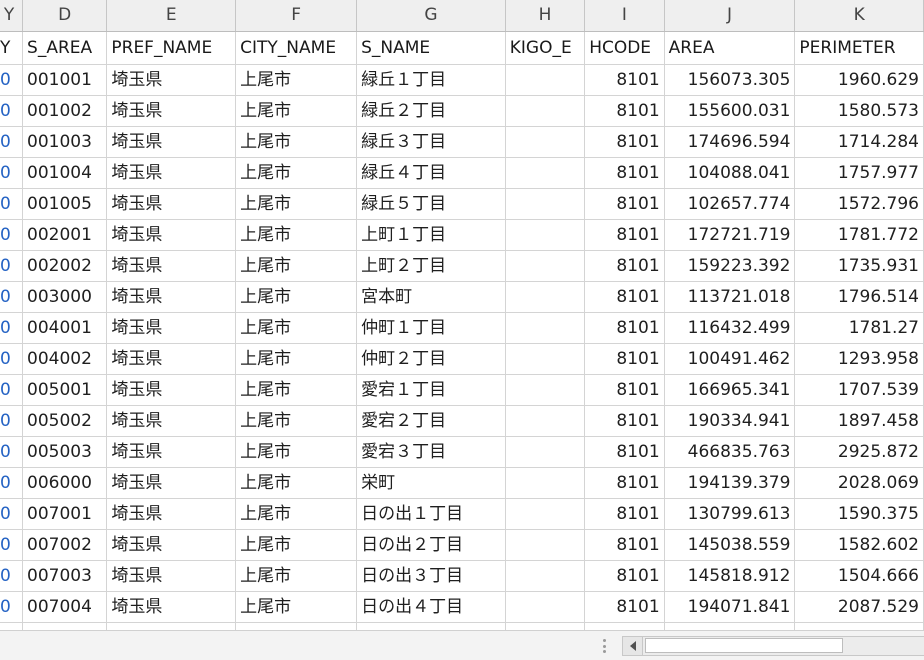  What do you see at coordinates (431, 266) in the screenshot?
I see `cell-s_name: 上町２丁目` at bounding box center [431, 266].